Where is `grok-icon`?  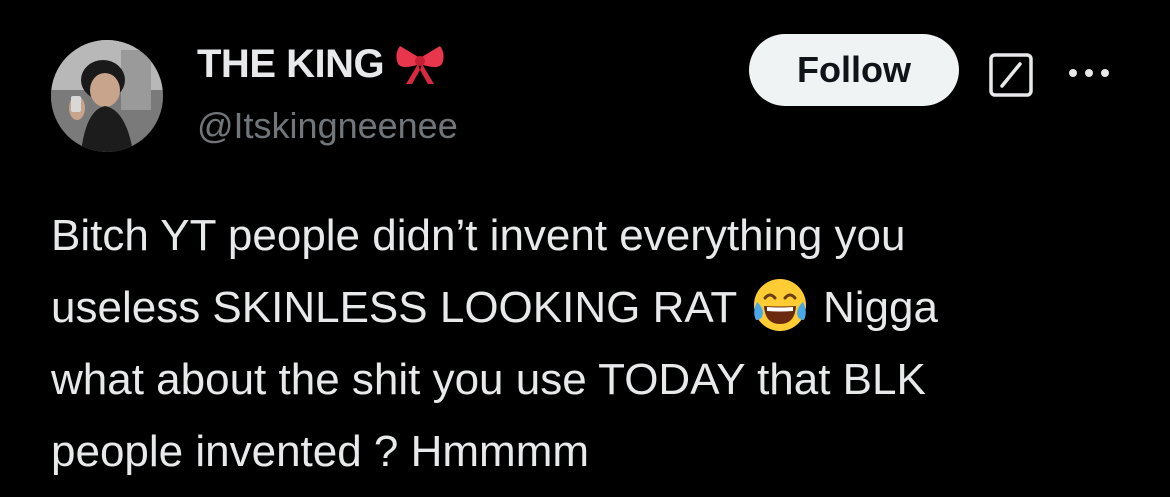 grok-icon is located at coordinates (1011, 75).